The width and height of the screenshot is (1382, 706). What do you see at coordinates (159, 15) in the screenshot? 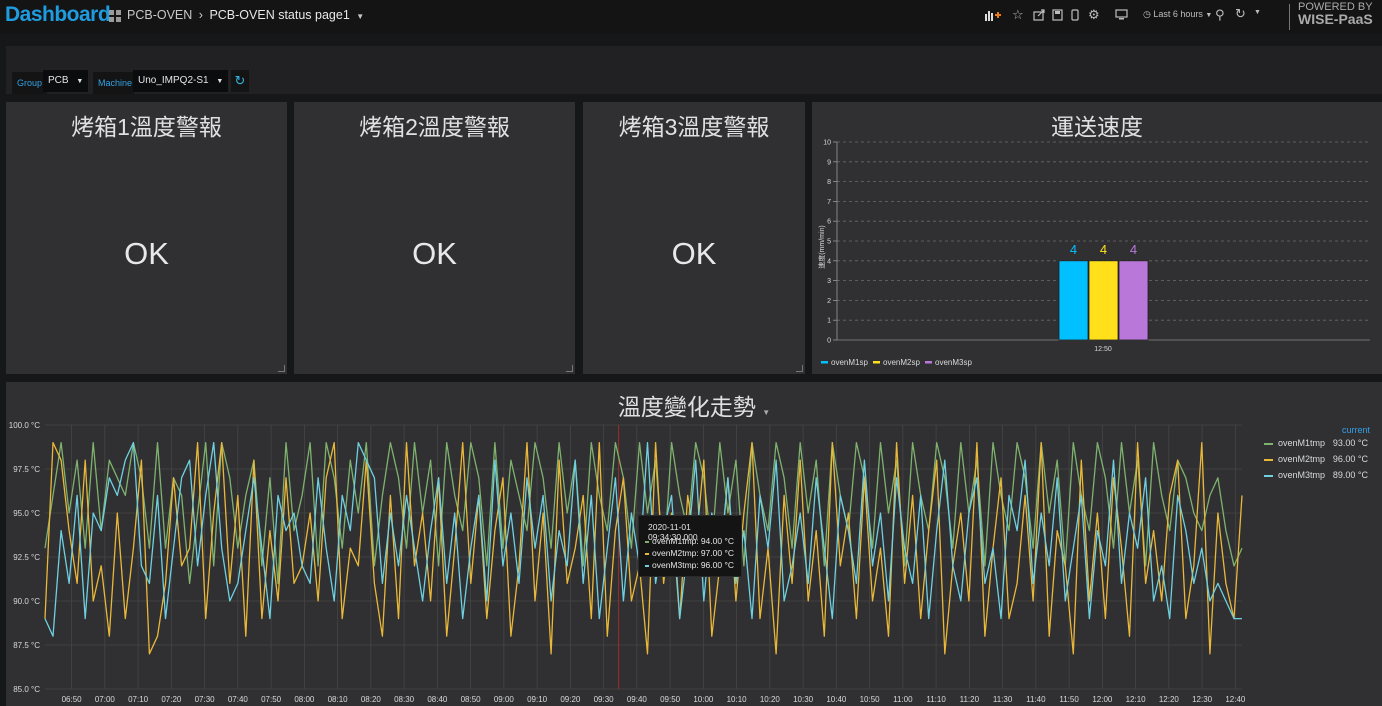
I see `breadcrumb-folder: PCB-OVEN` at bounding box center [159, 15].